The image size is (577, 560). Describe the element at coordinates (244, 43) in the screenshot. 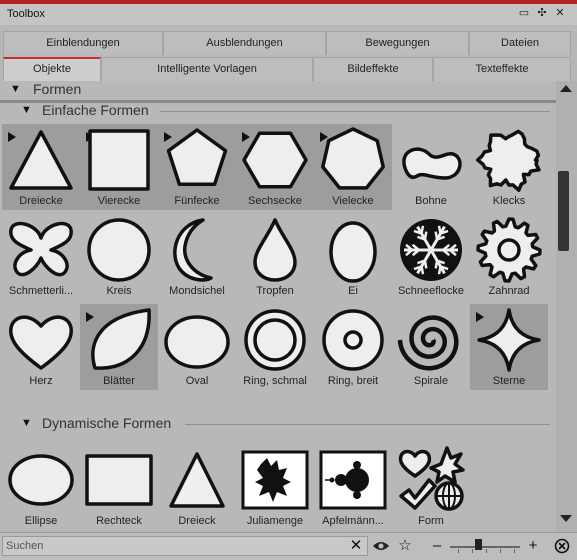

I see `tab-ausblendungen: Ausblendungen` at that location.